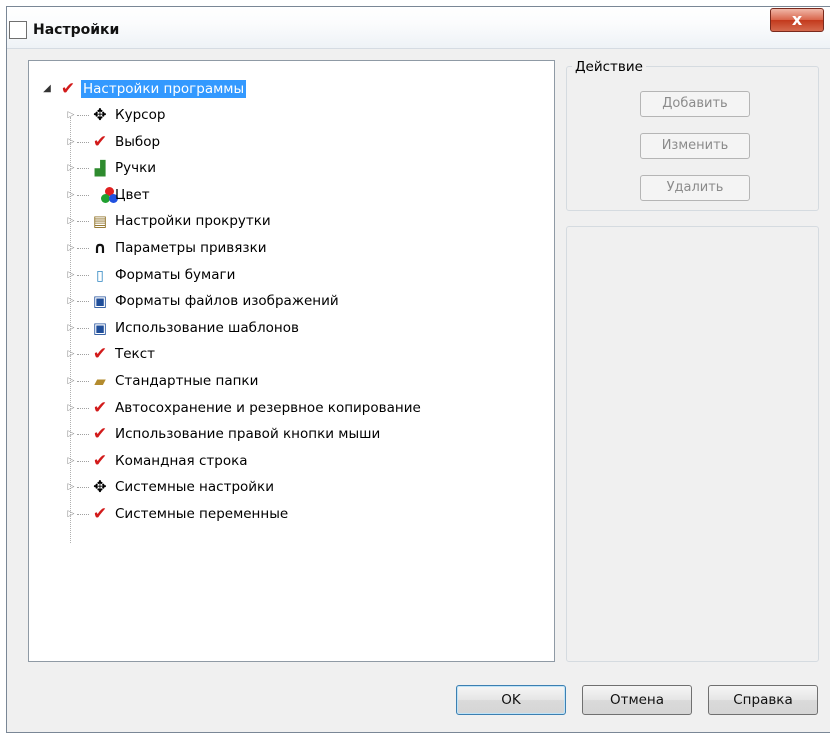 The width and height of the screenshot is (830, 733). Describe the element at coordinates (164, 89) in the screenshot. I see `tree-node-label: Настройки программы` at that location.